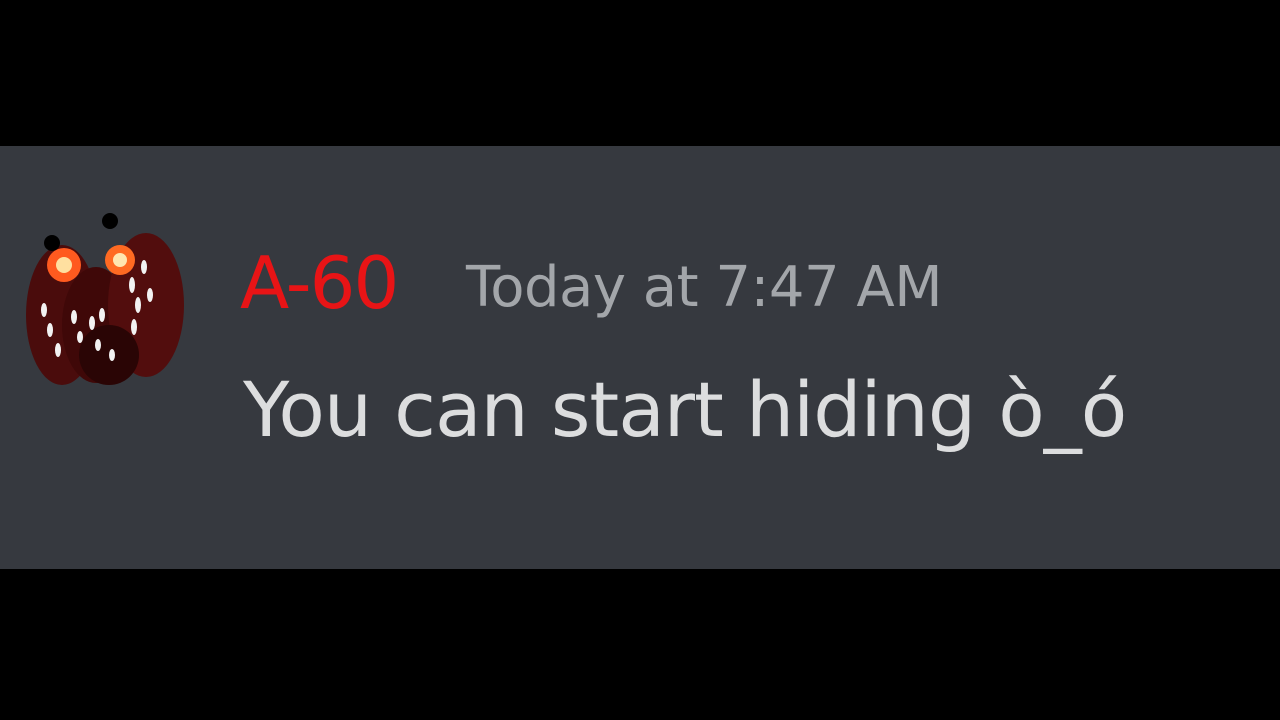 This screenshot has height=720, width=1280. What do you see at coordinates (105, 299) in the screenshot?
I see `a60-monster-face-icon` at bounding box center [105, 299].